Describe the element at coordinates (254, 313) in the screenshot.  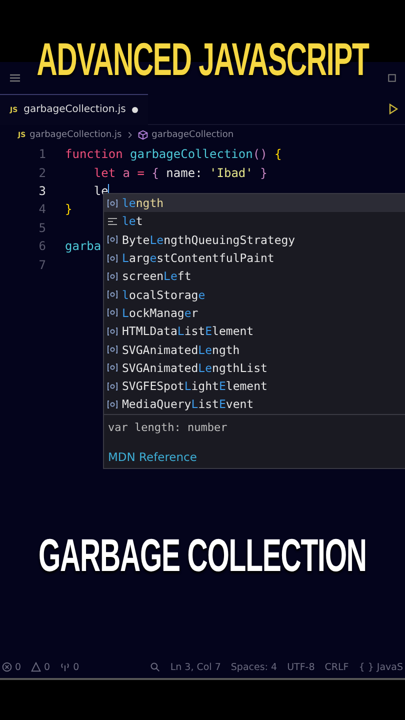
I see `suggestion-item: LockManager` at that location.